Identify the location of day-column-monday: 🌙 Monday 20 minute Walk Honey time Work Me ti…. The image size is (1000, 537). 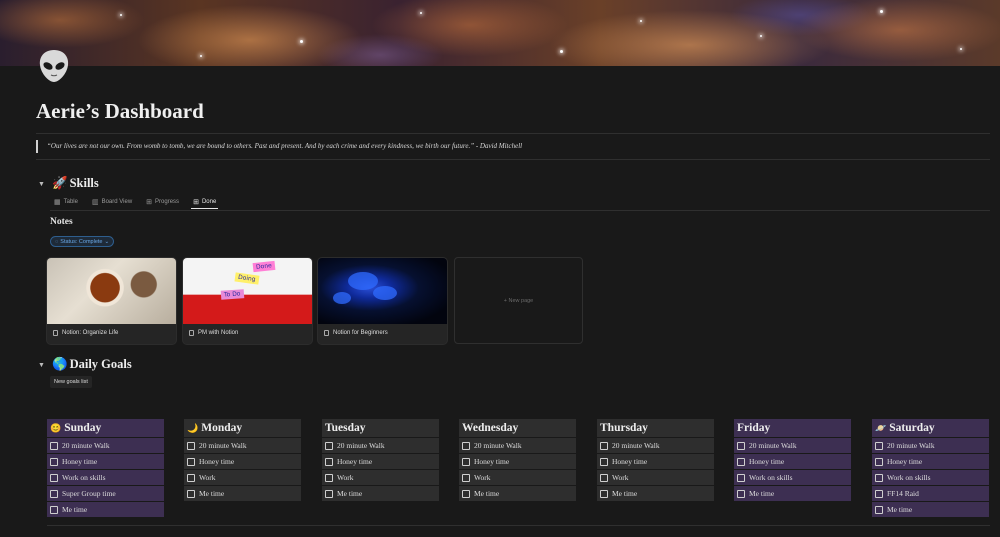
(242, 460).